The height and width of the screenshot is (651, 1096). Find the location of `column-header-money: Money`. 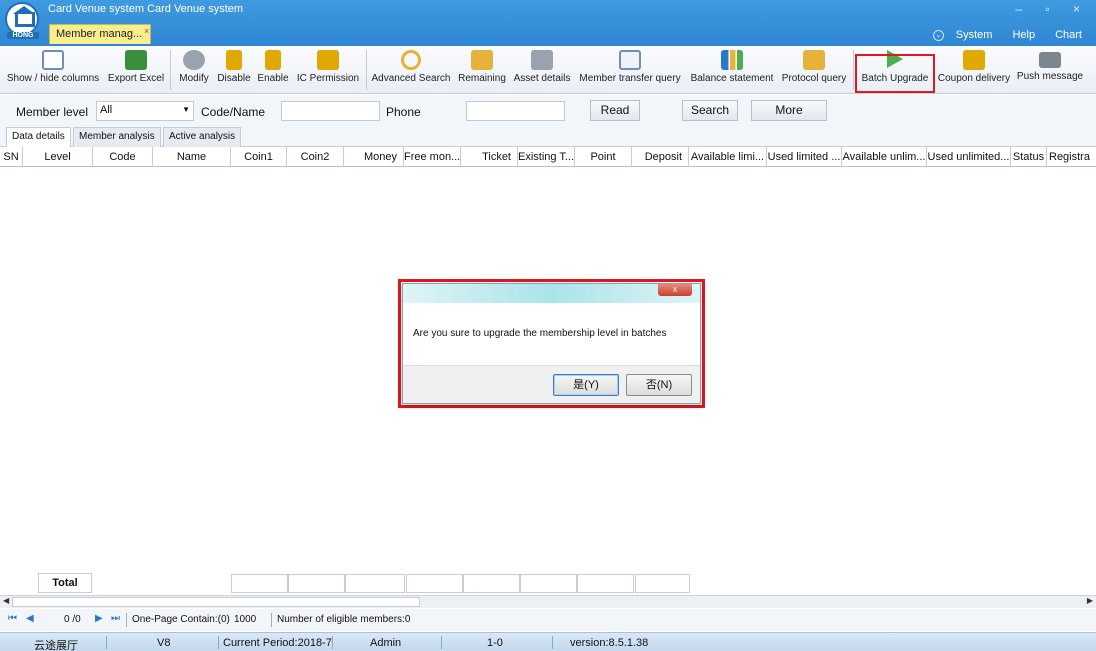

column-header-money: Money is located at coordinates (374, 157).